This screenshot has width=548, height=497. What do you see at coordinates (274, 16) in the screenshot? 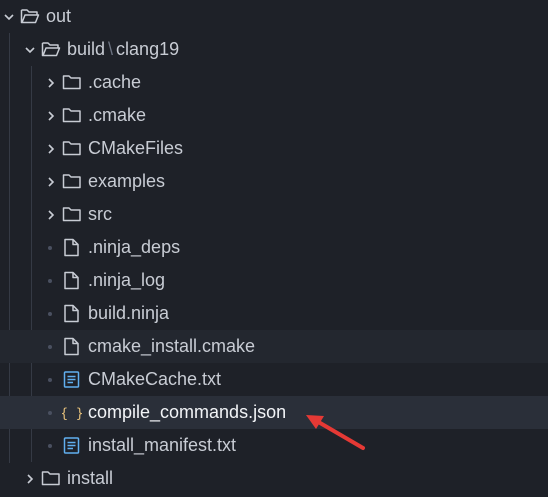
I see `tree-item-out: out` at bounding box center [274, 16].